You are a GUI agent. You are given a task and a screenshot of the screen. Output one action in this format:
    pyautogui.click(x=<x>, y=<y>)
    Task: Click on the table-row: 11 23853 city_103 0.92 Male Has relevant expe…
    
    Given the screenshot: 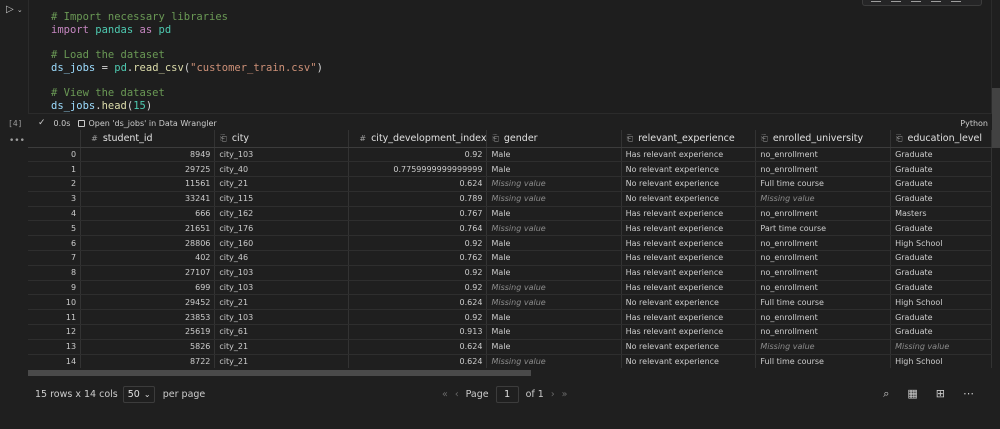 What is the action you would take?
    pyautogui.click(x=510, y=317)
    